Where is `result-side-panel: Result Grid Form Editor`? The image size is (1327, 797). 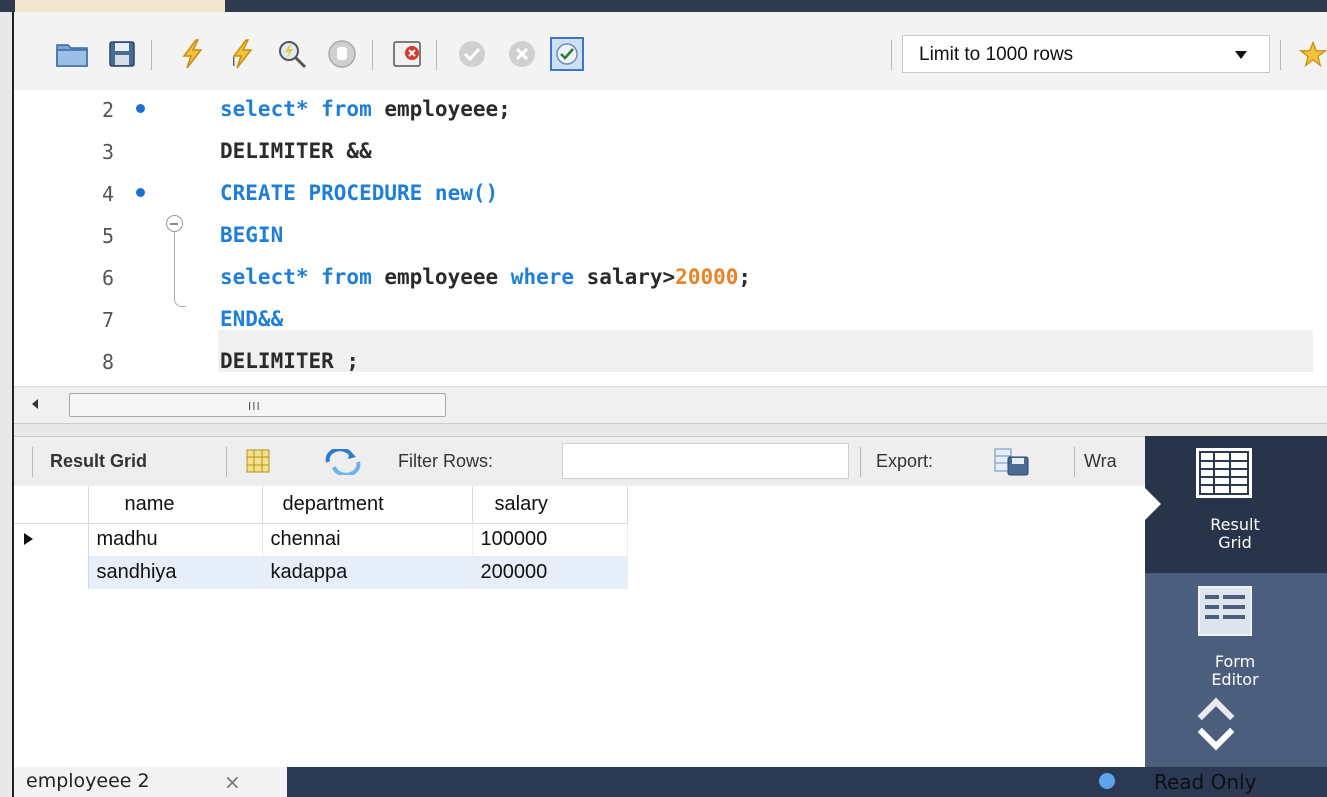
result-side-panel: Result Grid Form Editor is located at coordinates (1236, 601).